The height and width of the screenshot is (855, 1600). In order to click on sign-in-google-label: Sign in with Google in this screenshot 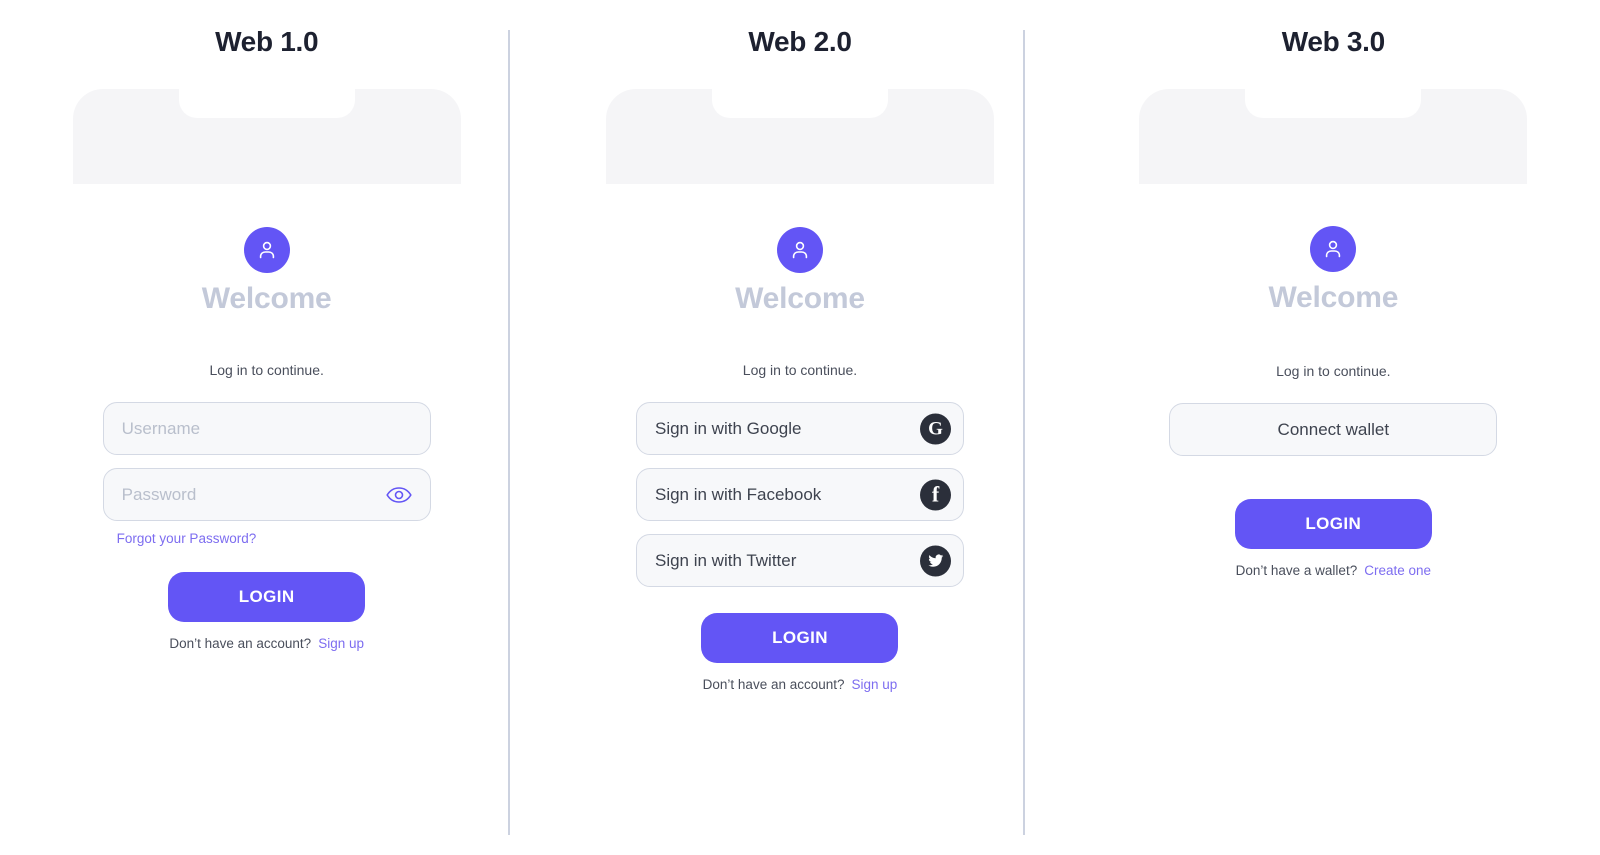, I will do `click(728, 428)`.